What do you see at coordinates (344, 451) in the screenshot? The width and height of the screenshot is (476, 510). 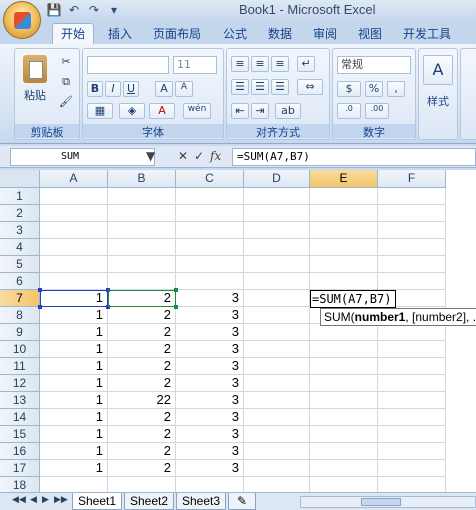 I see `cell-e16` at bounding box center [344, 451].